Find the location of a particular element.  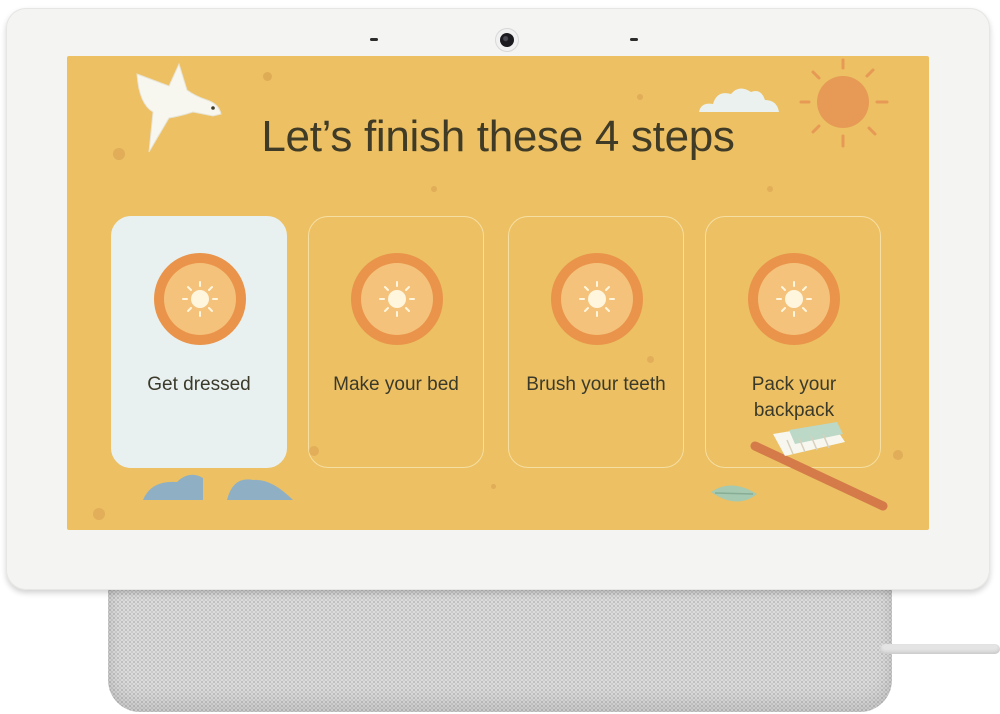

light-sensor-left is located at coordinates (374, 39).